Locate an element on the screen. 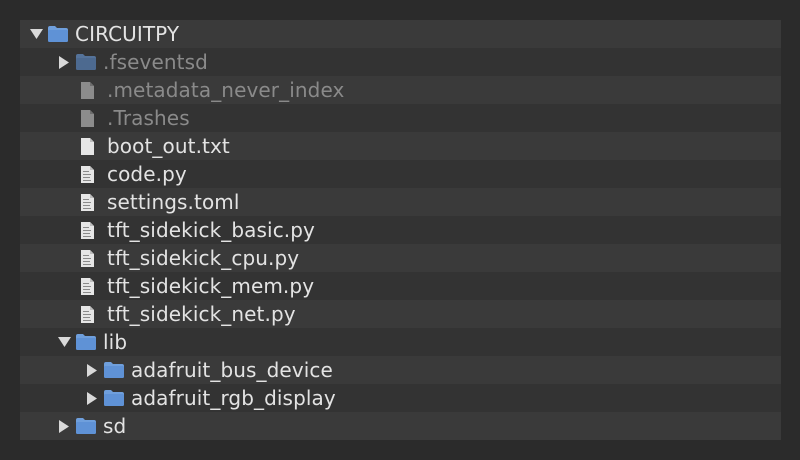  tree-row-adafruit-rgb-display: adafruit_rgb_display is located at coordinates (400, 398).